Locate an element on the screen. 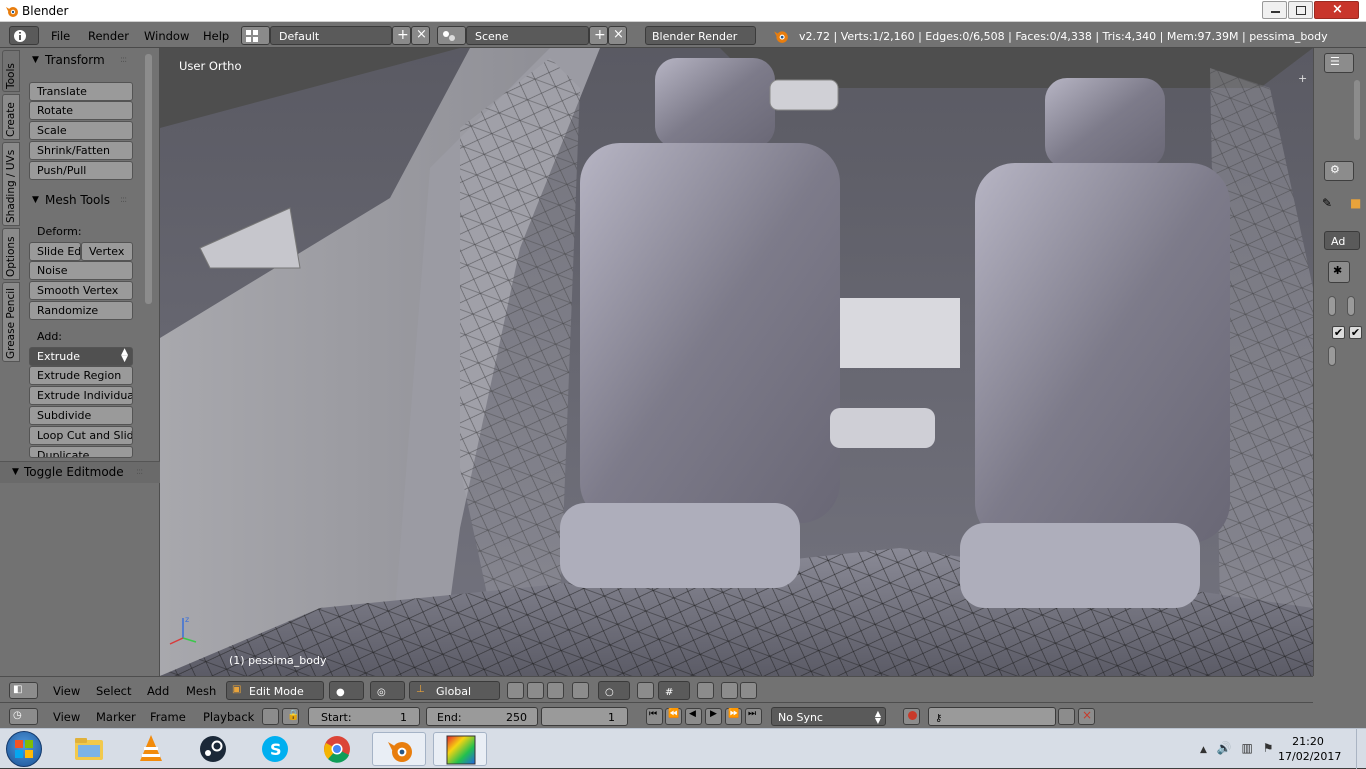 The height and width of the screenshot is (769, 1366). extrude-individual-button: Extrude Individual is located at coordinates (81, 395).